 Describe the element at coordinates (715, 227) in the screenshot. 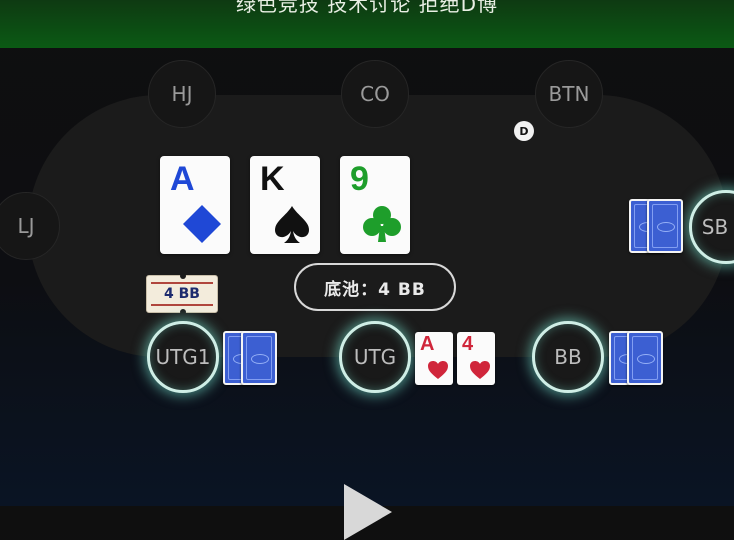

I see `seat-label: SB` at that location.